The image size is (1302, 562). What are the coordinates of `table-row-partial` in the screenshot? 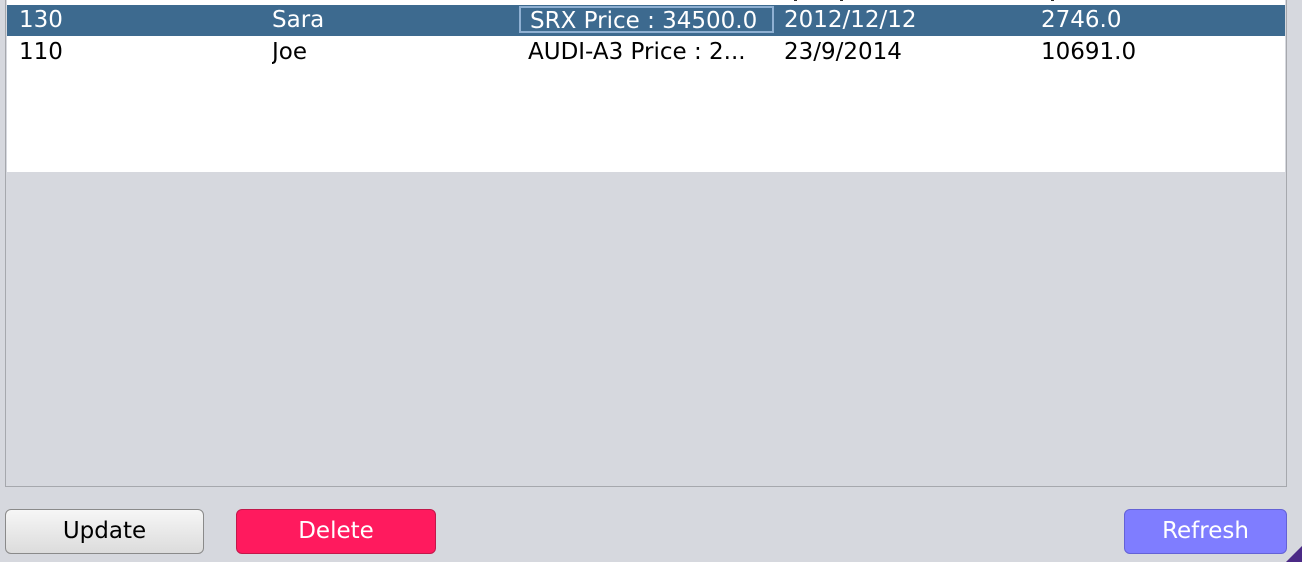 It's located at (646, 2).